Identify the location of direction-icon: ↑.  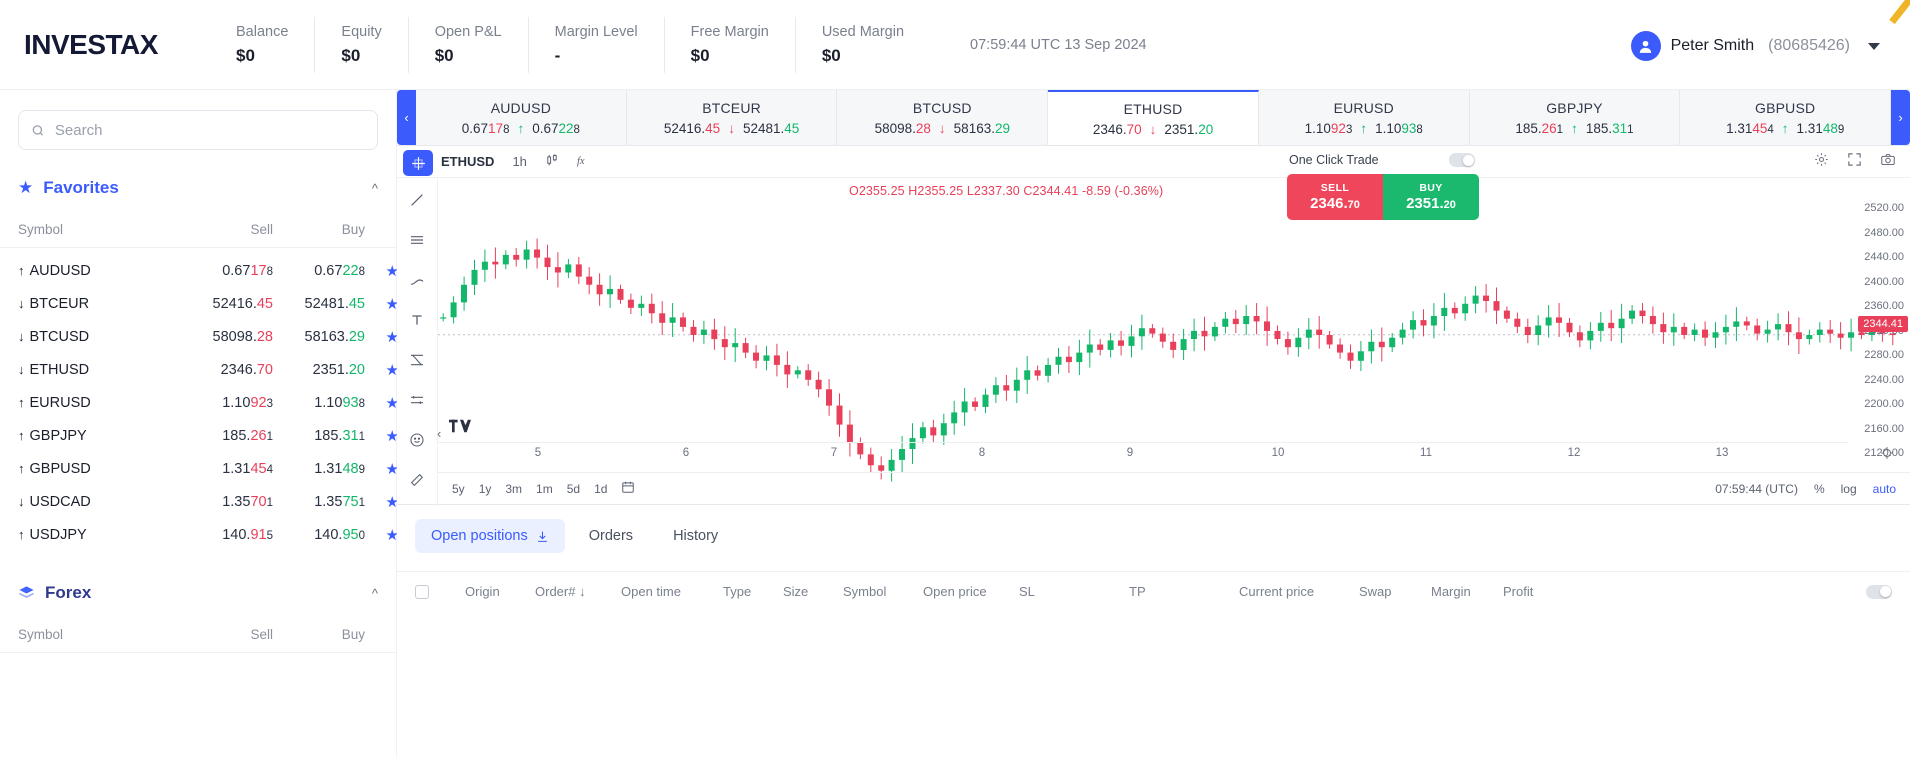
(21, 402).